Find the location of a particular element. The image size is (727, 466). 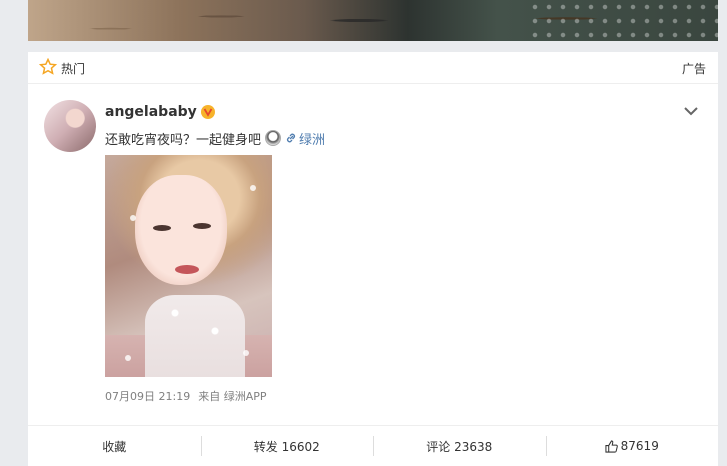

post-meta: 07月09日 21:19 来自 绿洲APP is located at coordinates (186, 396).